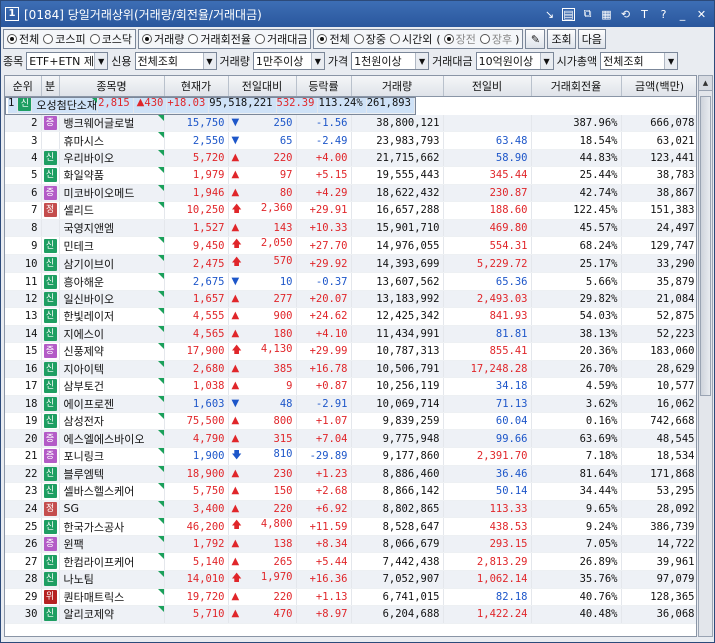 The image size is (715, 643). I want to click on column-header: 거래회전율, so click(576, 86).